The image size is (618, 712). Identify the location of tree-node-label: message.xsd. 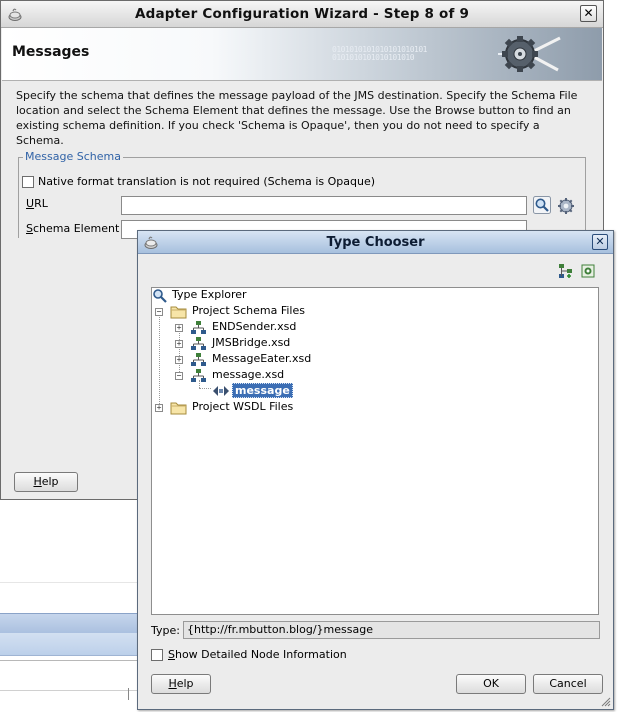
(248, 374).